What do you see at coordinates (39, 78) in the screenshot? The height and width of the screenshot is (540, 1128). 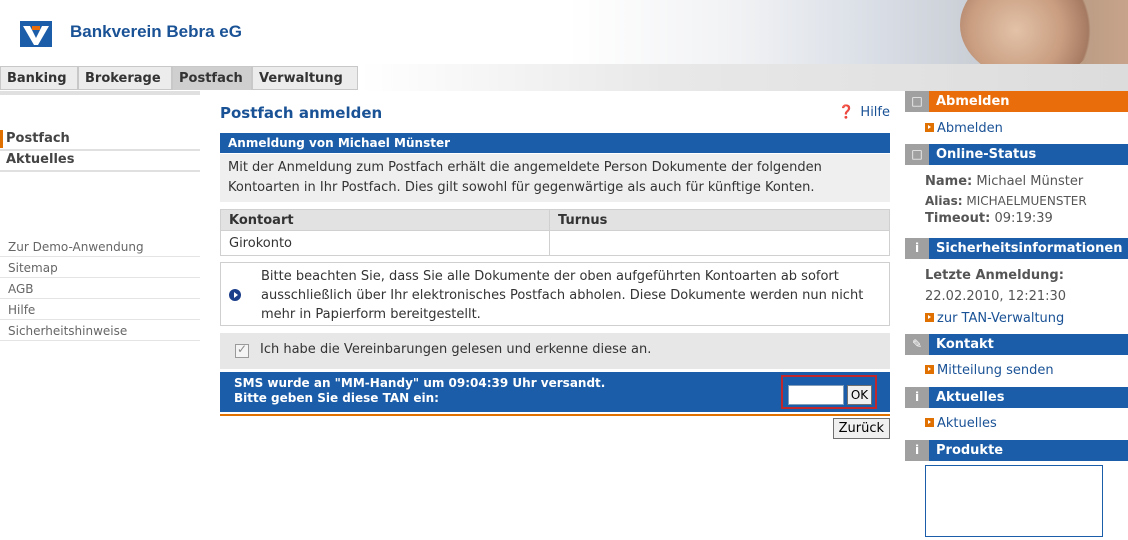 I see `tab-banking: Banking` at bounding box center [39, 78].